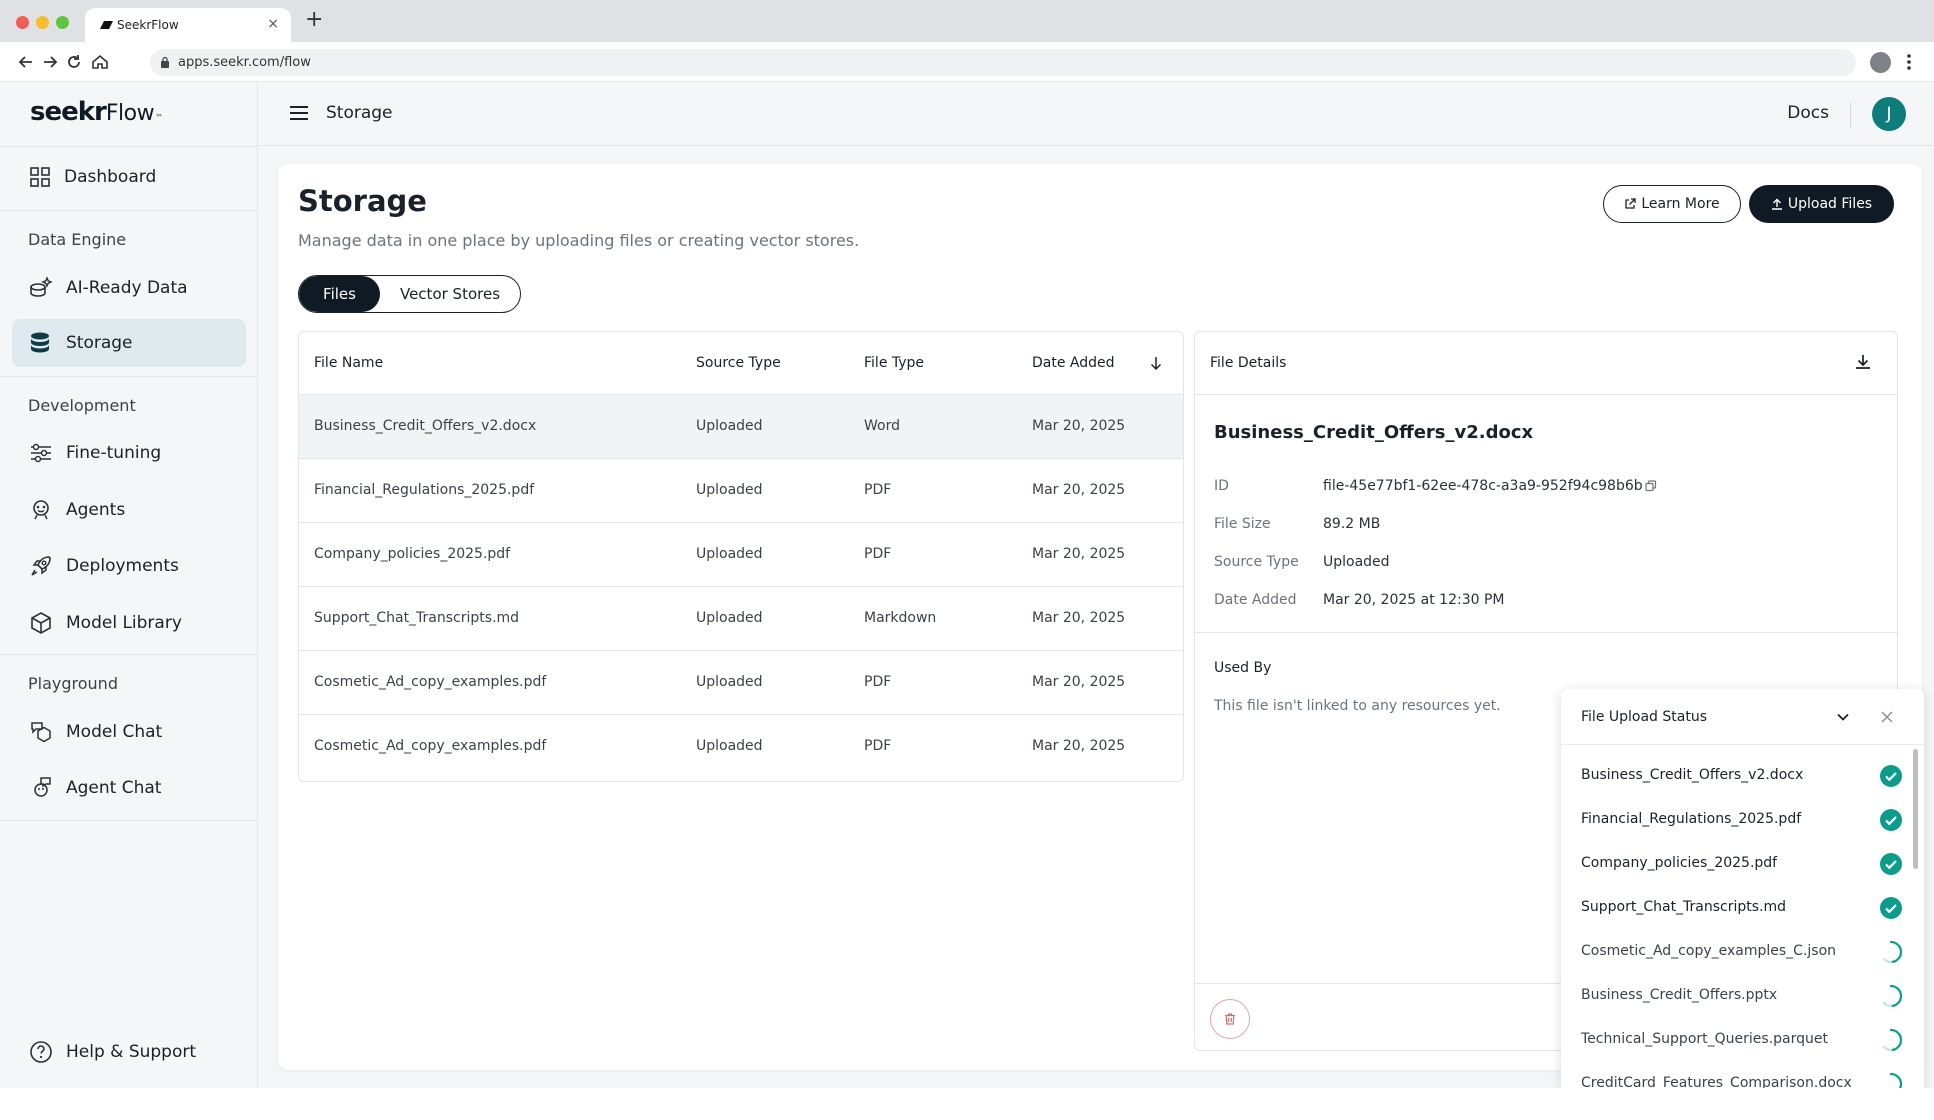 The image size is (1934, 1120). What do you see at coordinates (26, 62) in the screenshot?
I see `back-icon` at bounding box center [26, 62].